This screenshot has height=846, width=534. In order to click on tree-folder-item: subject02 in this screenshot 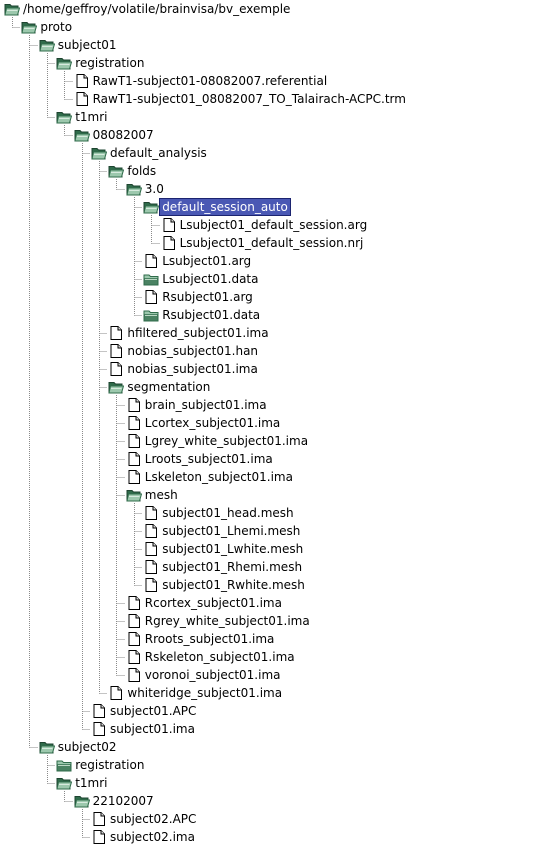, I will do `click(79, 747)`.